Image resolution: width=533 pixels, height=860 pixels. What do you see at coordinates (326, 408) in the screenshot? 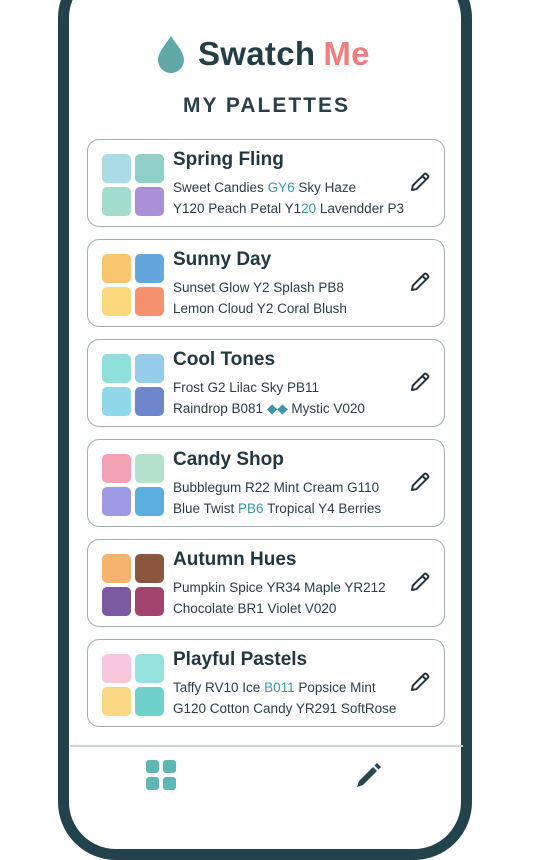
I see `color-text: Mystic V020` at bounding box center [326, 408].